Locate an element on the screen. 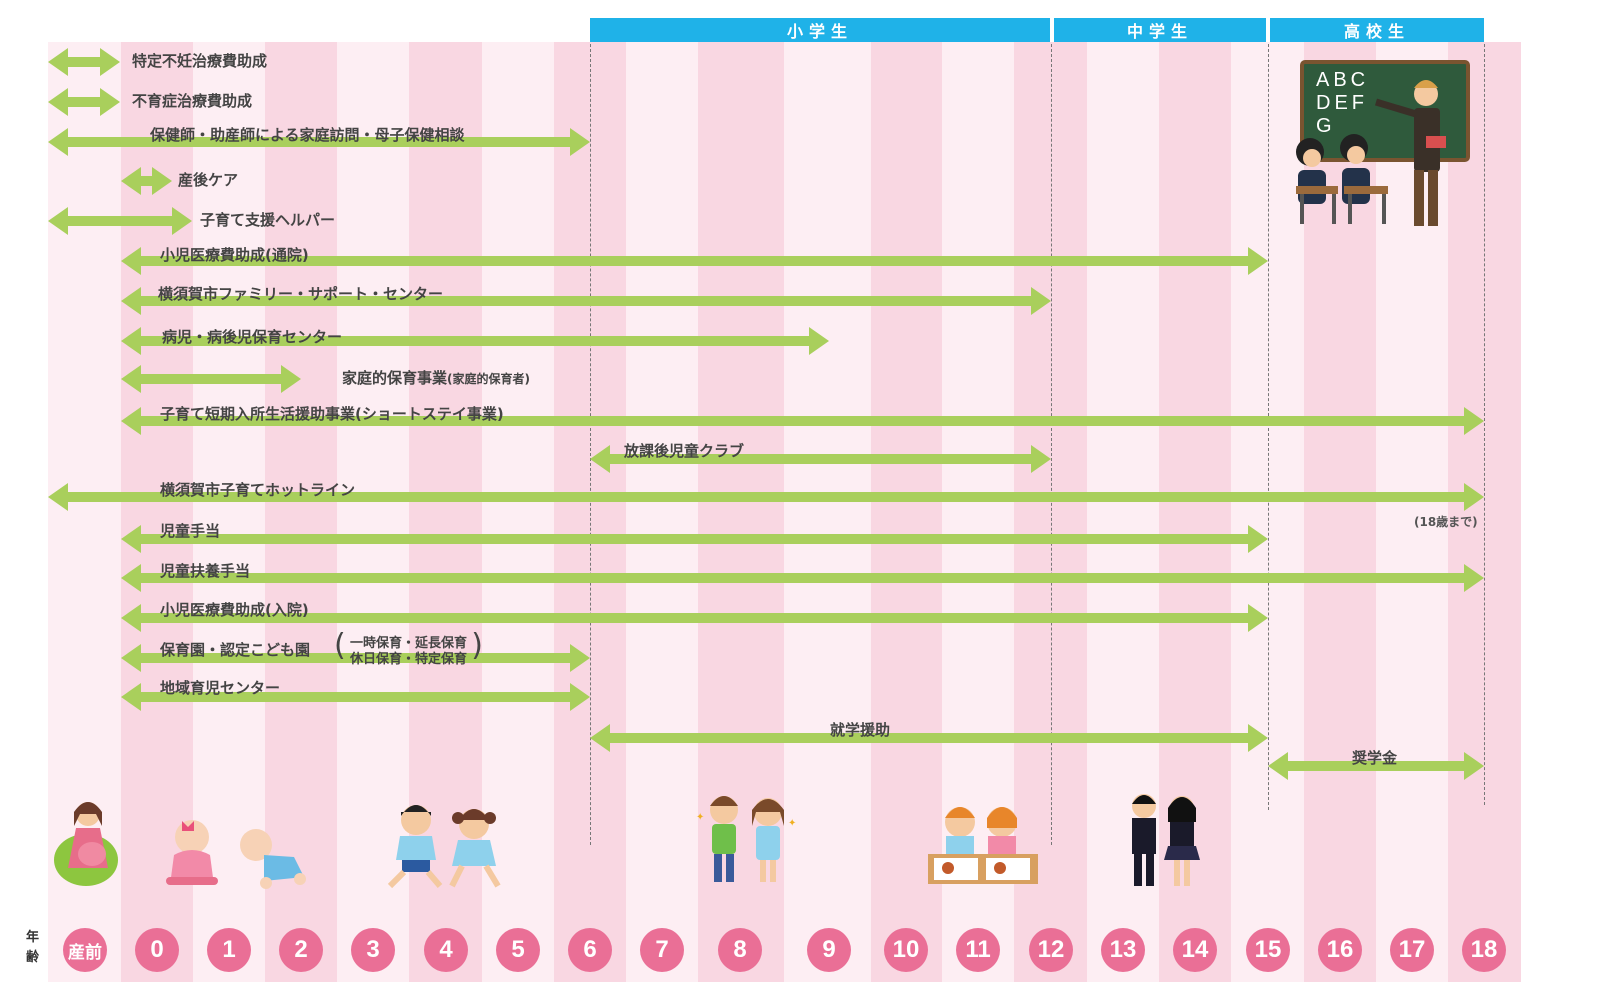  service-name: 家庭的保育事業 is located at coordinates (395, 378).